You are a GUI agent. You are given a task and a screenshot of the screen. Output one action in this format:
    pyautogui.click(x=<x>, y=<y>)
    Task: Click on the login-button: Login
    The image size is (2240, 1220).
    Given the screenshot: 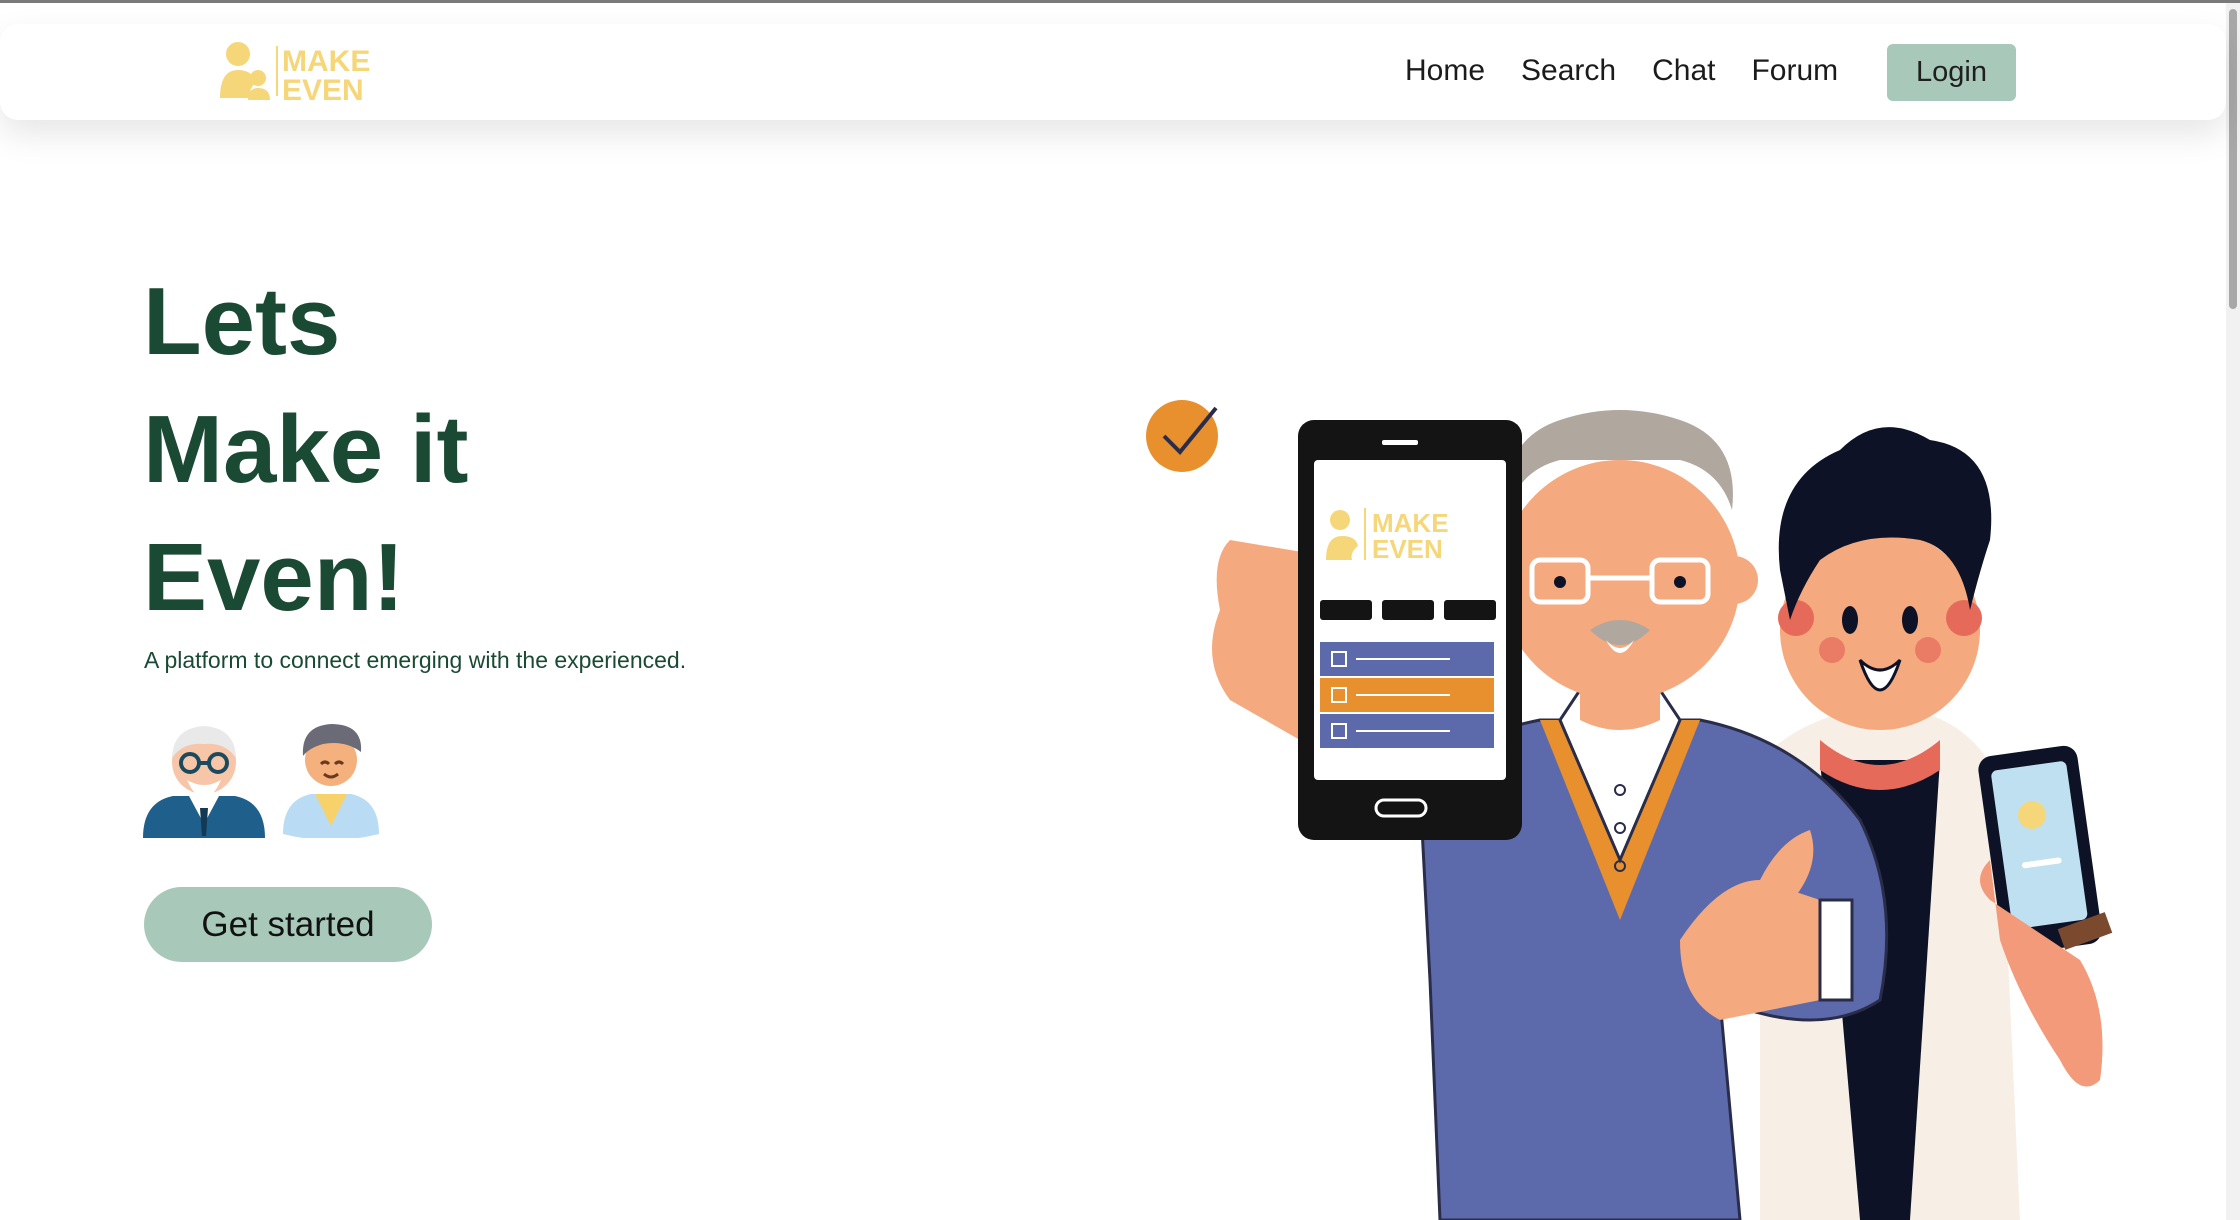 What is the action you would take?
    pyautogui.click(x=1951, y=72)
    